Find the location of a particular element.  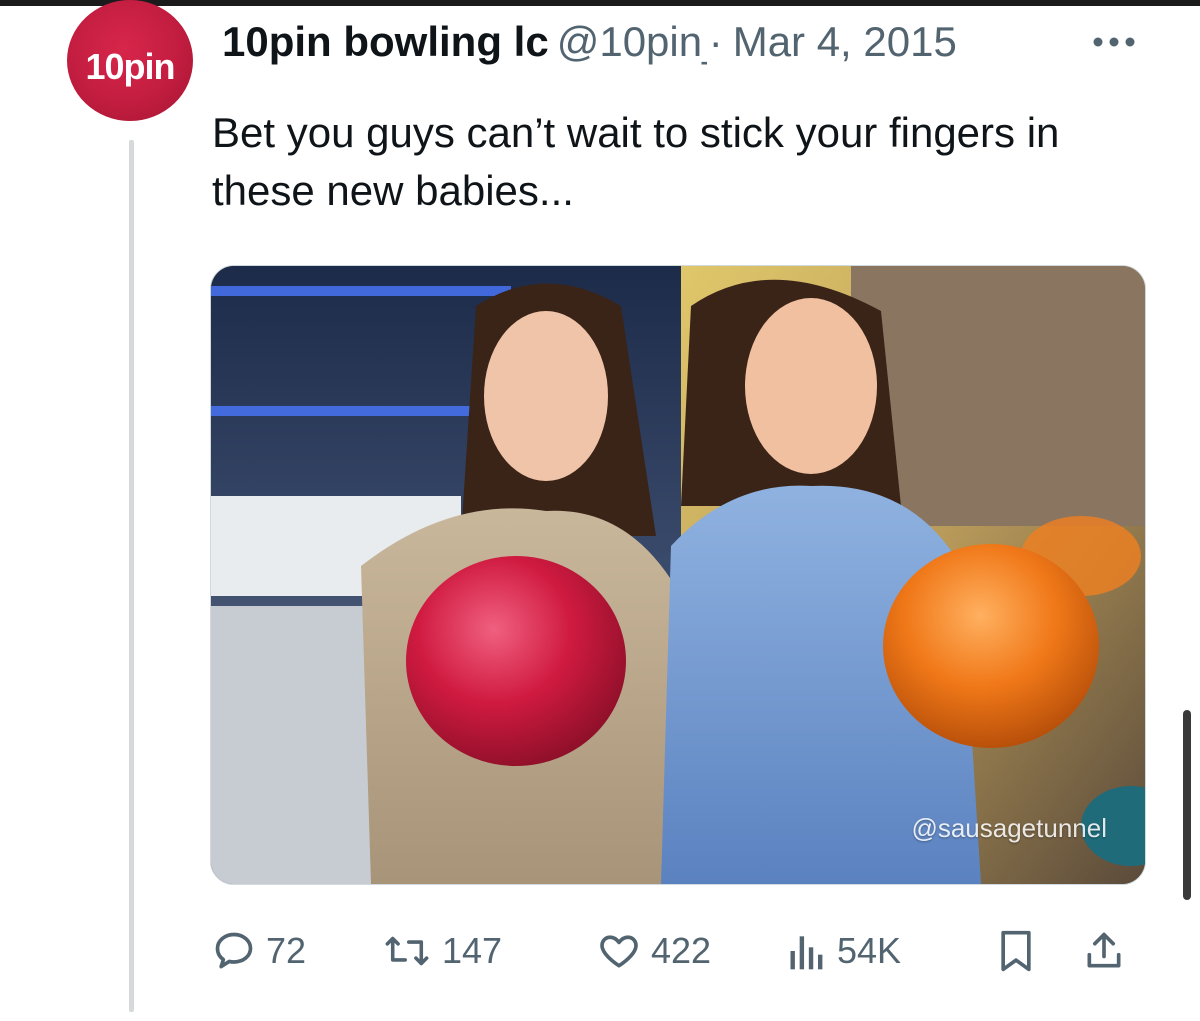

share-icon is located at coordinates (1104, 950).